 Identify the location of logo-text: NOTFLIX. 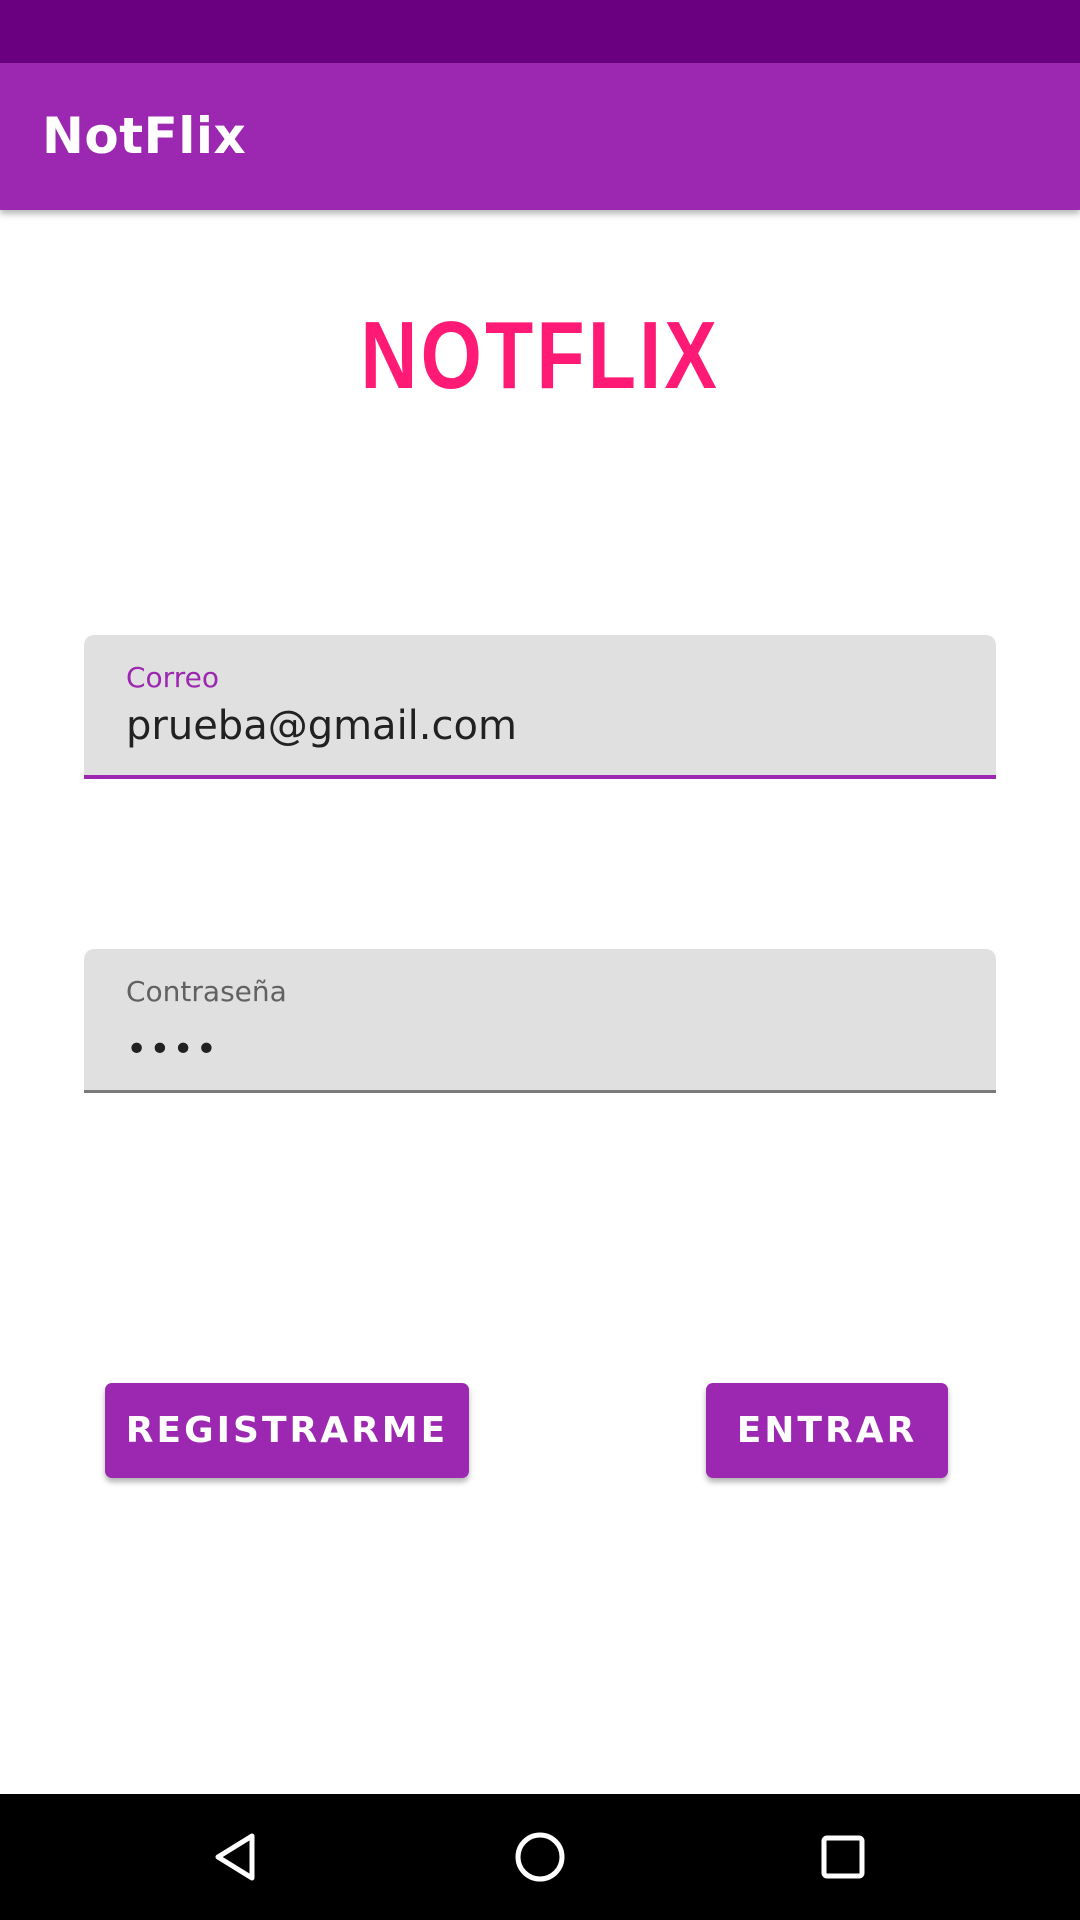
(540, 355).